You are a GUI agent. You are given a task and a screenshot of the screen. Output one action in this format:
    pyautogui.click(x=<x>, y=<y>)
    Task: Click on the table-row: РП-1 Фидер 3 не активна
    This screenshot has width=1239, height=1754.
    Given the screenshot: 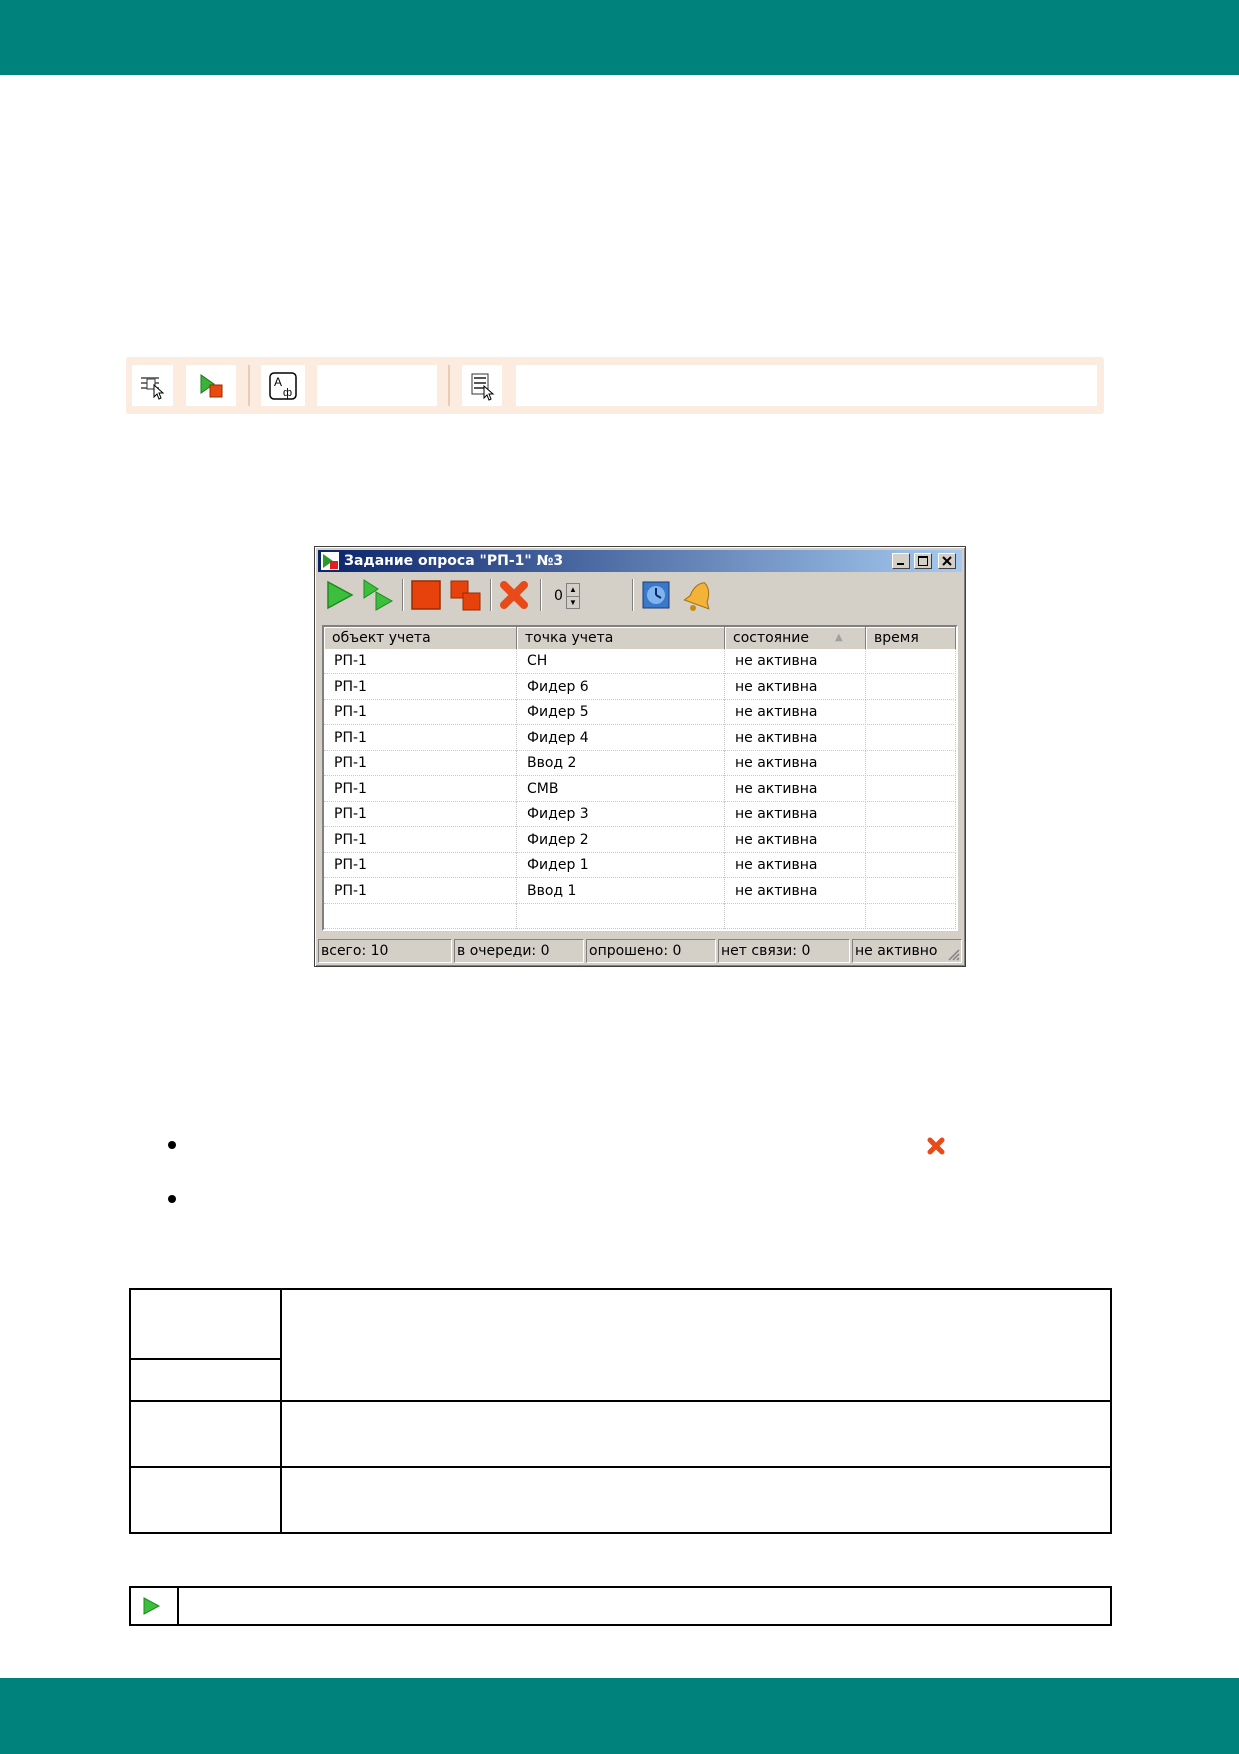 What is the action you would take?
    pyautogui.click(x=640, y=814)
    